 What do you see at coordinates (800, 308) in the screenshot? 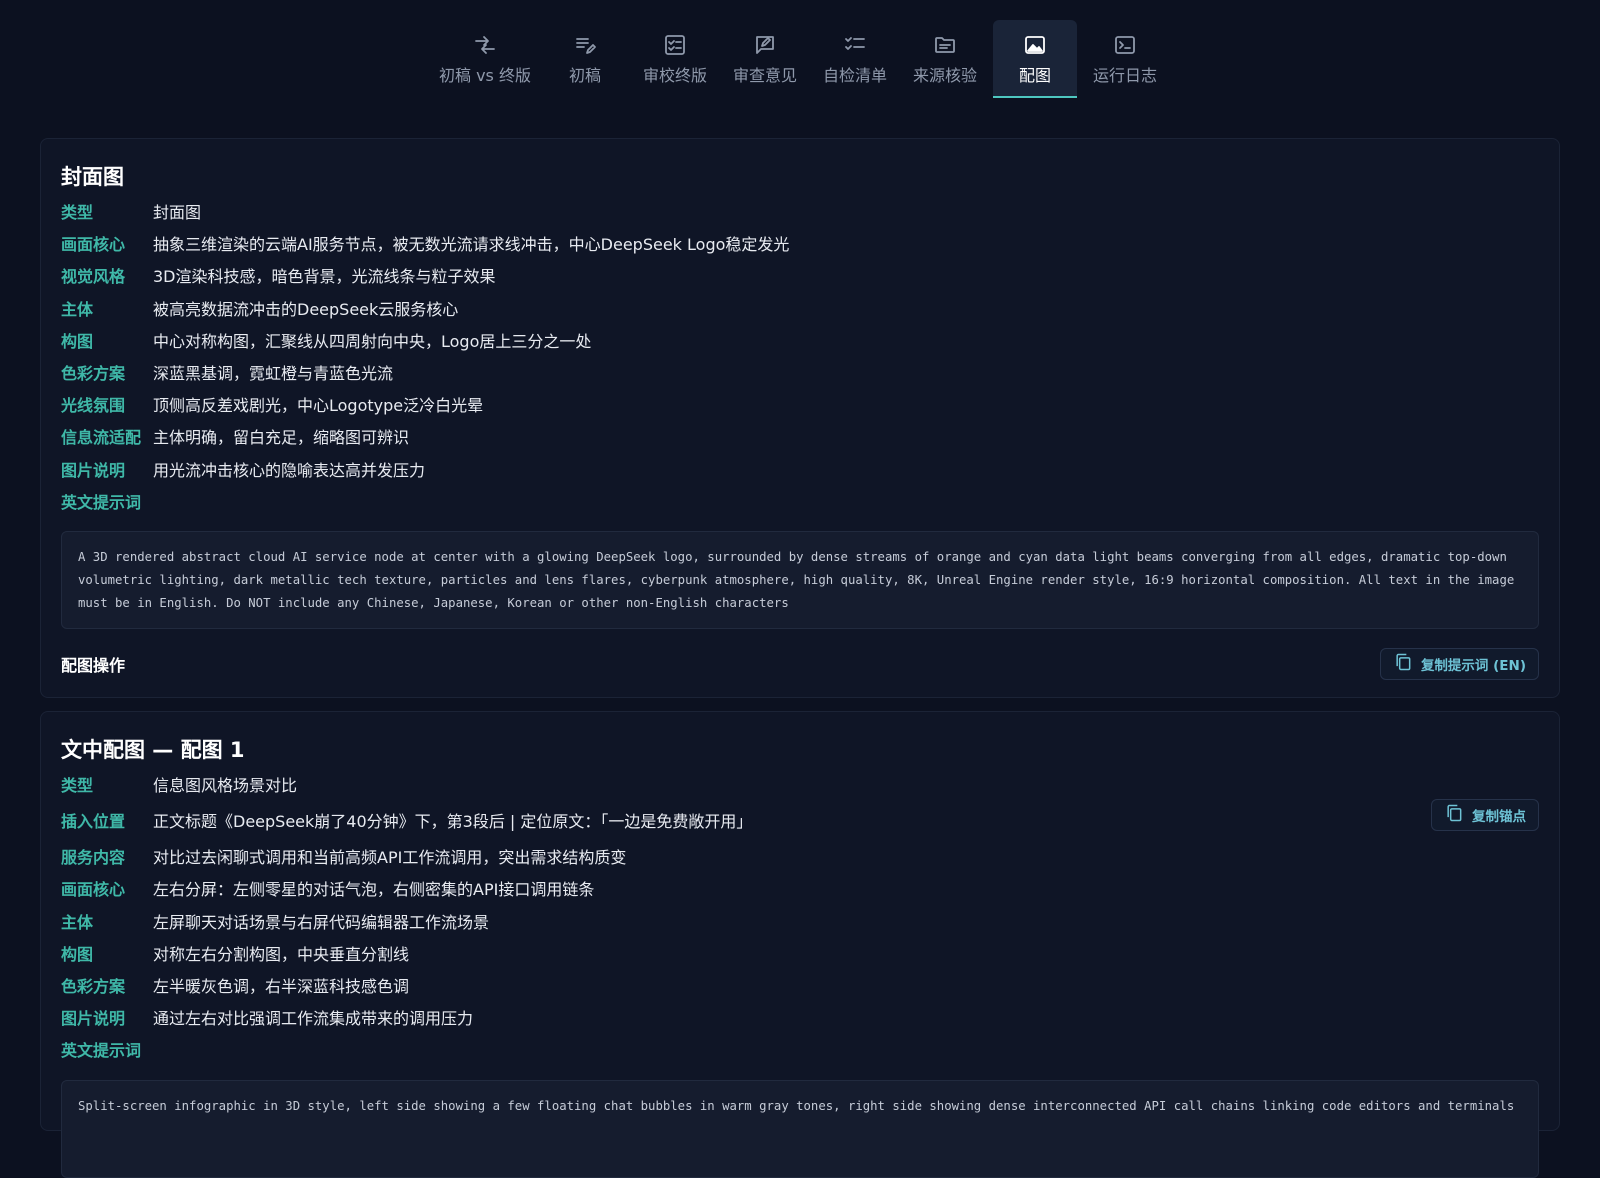
I see `field-row: 主体 被高亮数据流冲击的DeepSeek云服务核心` at bounding box center [800, 308].